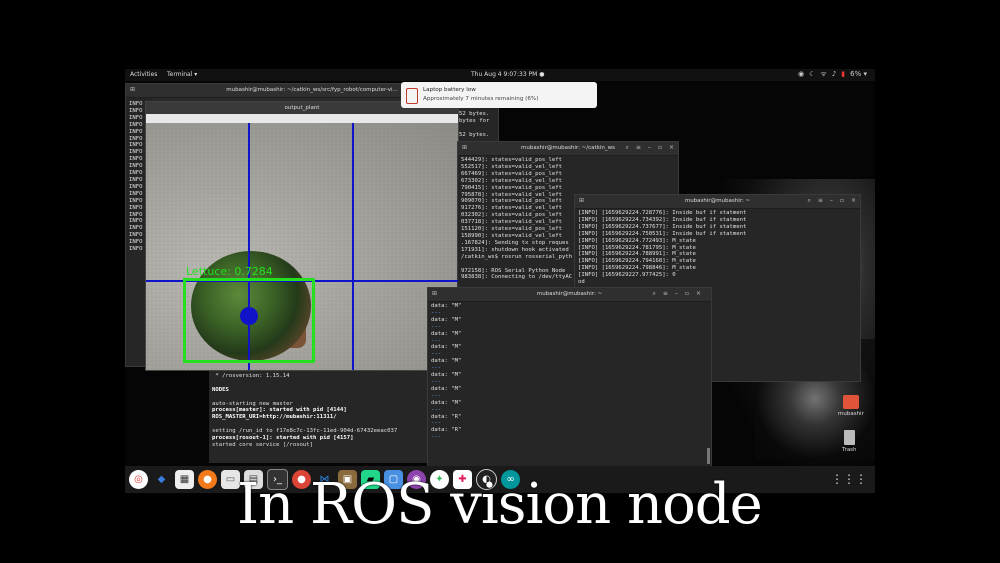 The width and height of the screenshot is (1000, 563). I want to click on desktop-icon-trash: Trash, so click(849, 441).